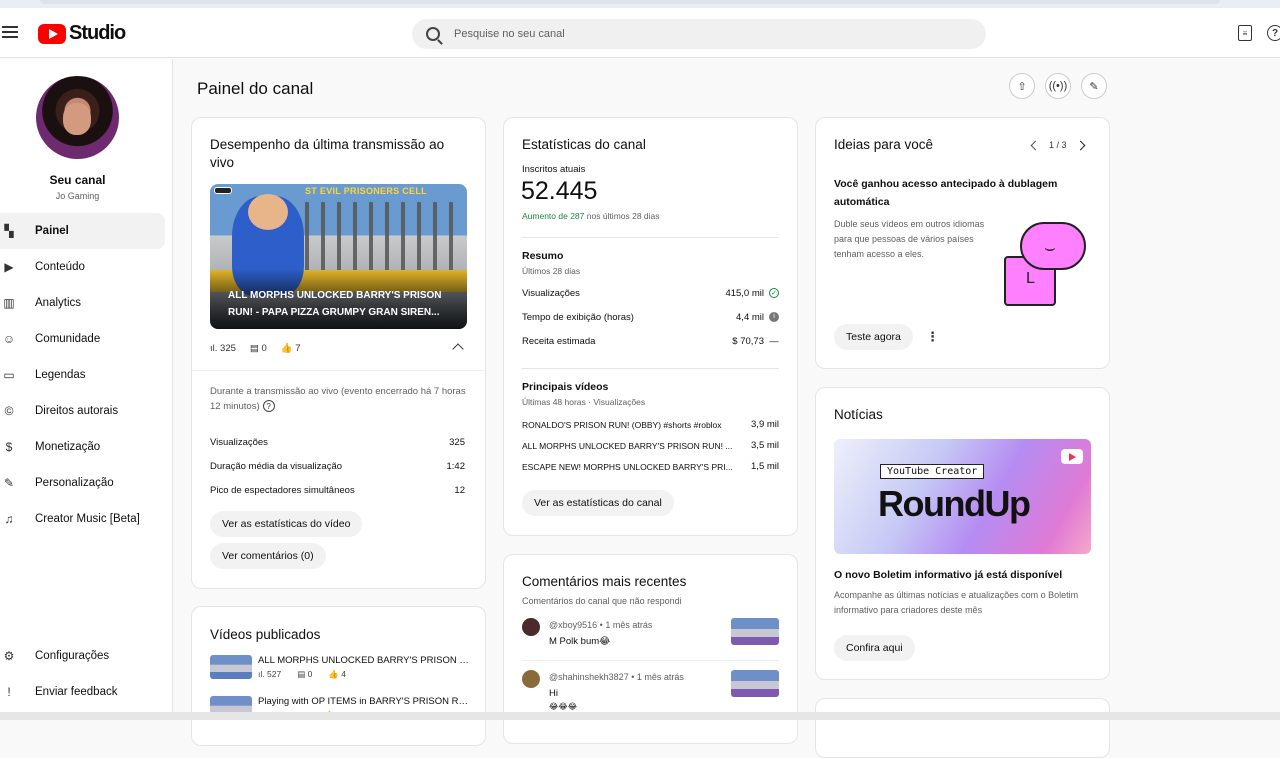  I want to click on top-video-views: 1,5 mil, so click(765, 466).